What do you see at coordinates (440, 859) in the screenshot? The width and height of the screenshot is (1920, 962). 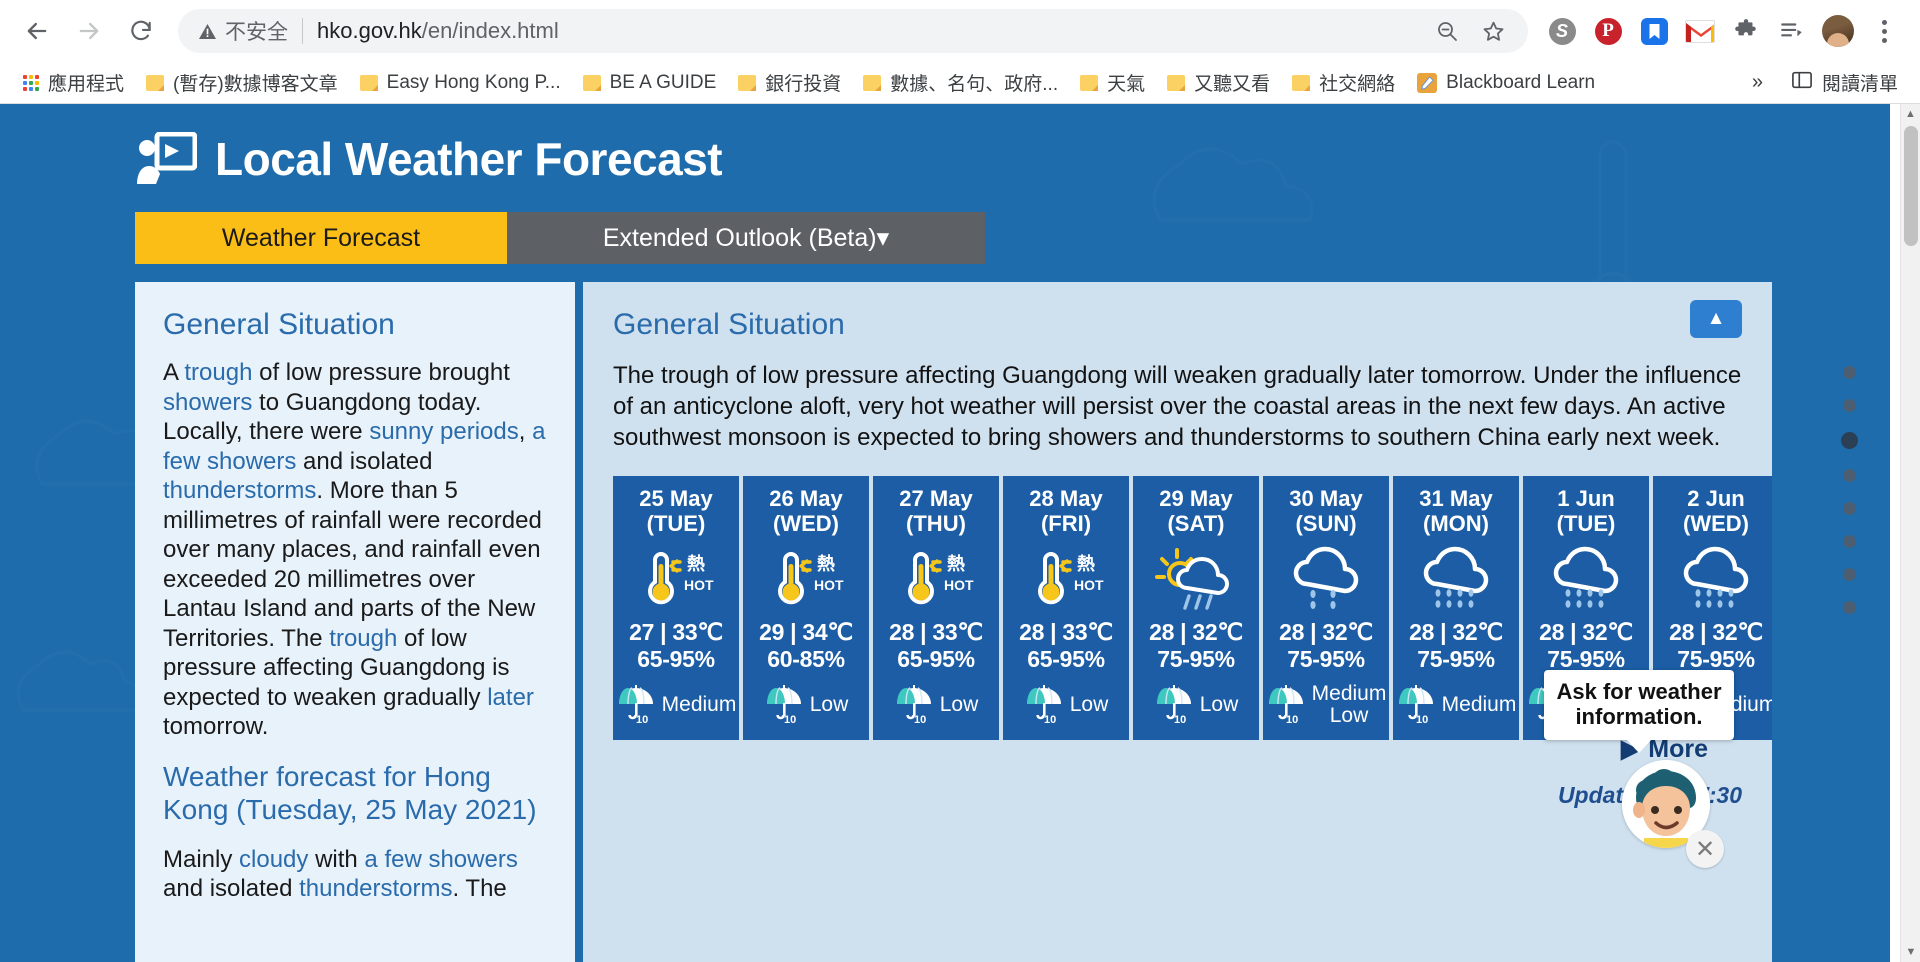 I see `inline-link: a few showers` at bounding box center [440, 859].